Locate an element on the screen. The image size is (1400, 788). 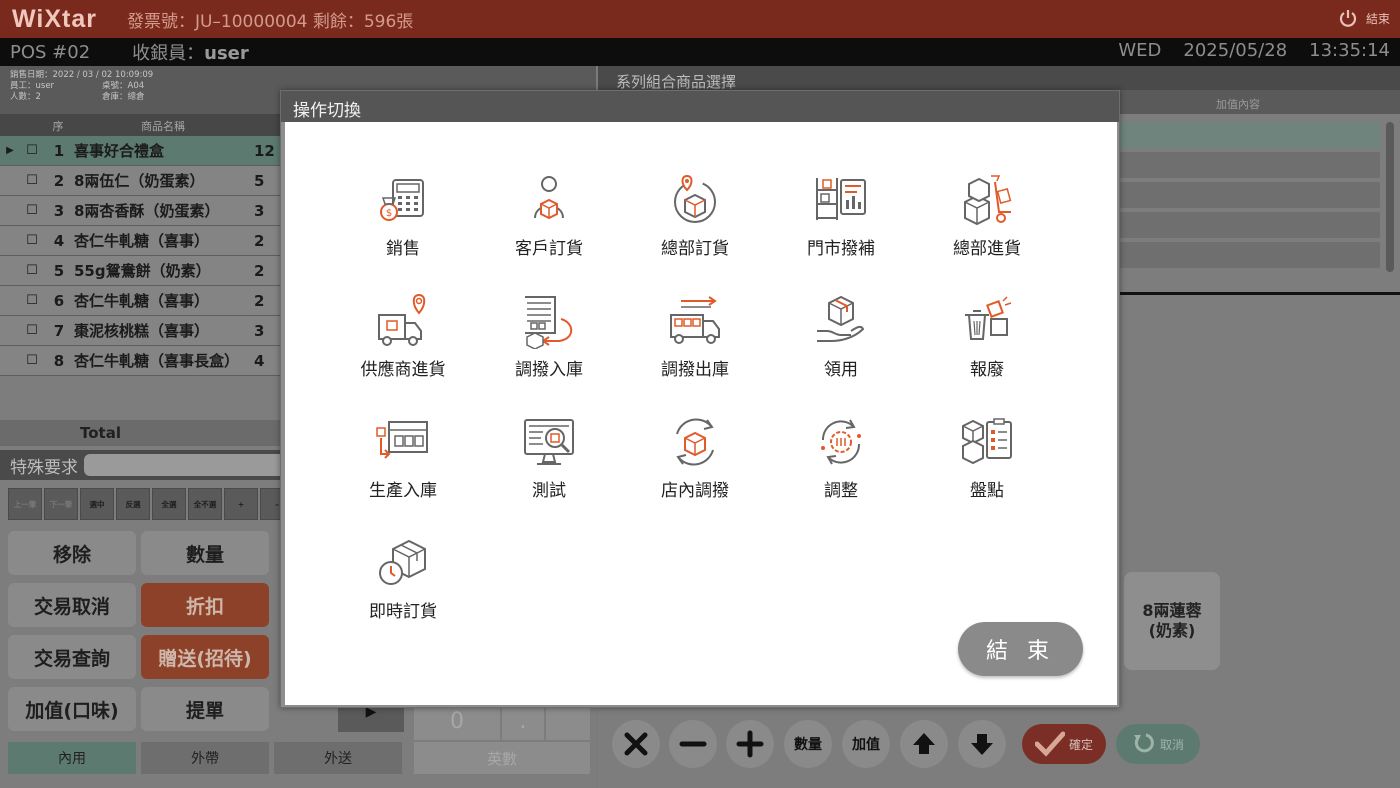
undo-icon is located at coordinates (1143, 743).